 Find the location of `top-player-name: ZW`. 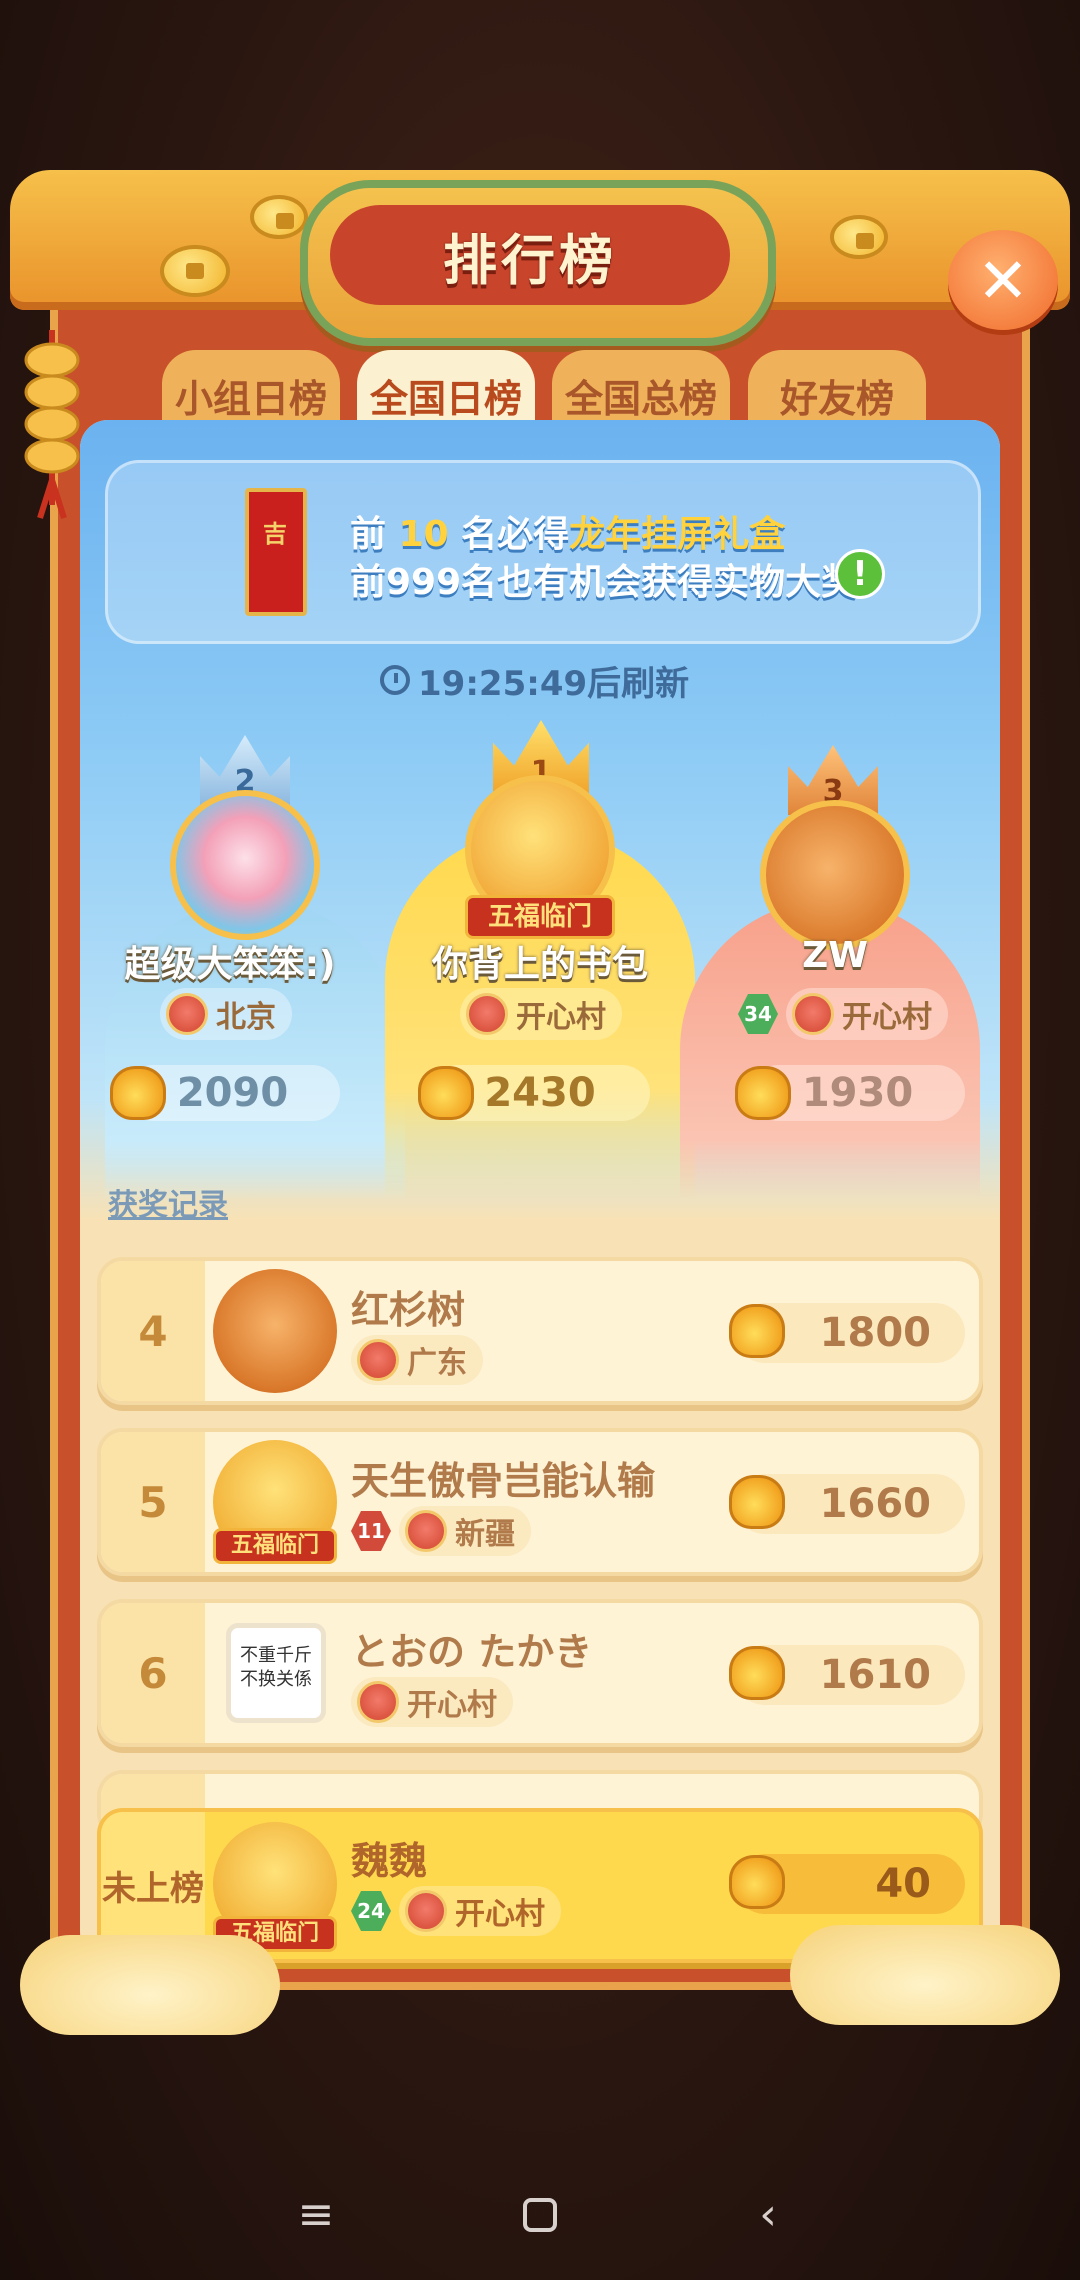

top-player-name: ZW is located at coordinates (835, 955).